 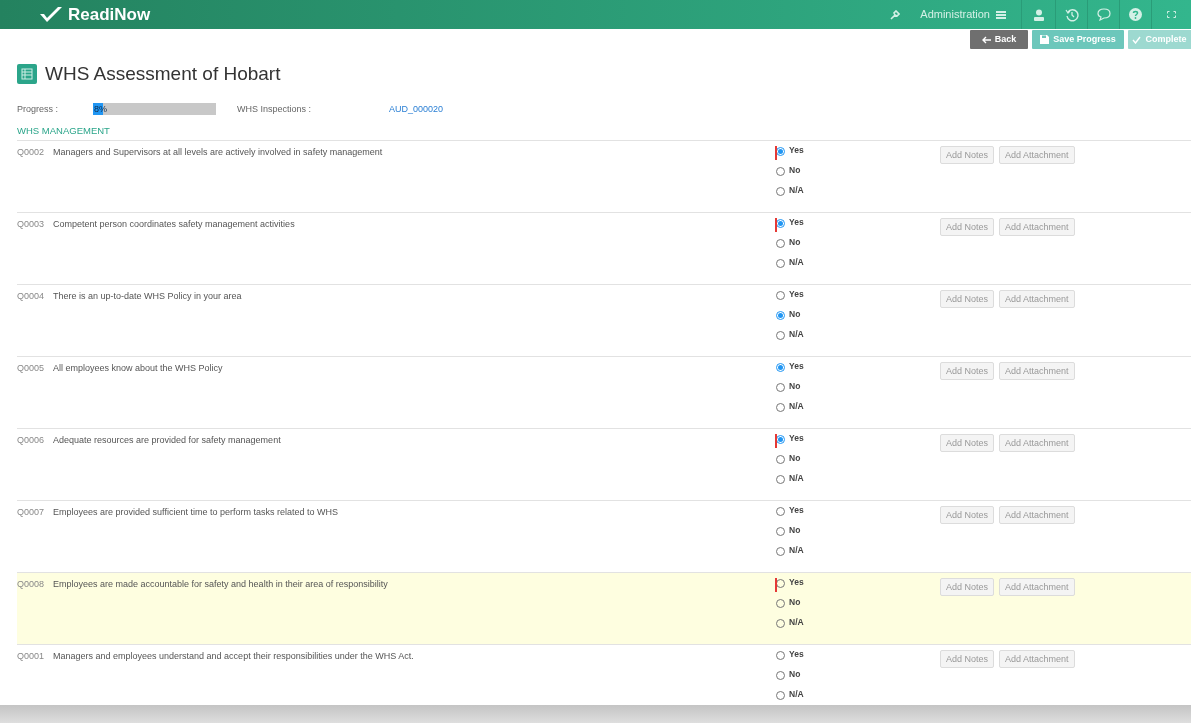 I want to click on question-code: Q0005, so click(x=31, y=369).